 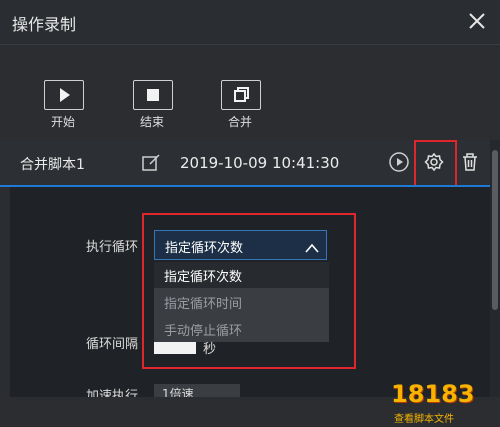 I want to click on watermark-sub-text: 查看脚本文件, so click(x=424, y=419).